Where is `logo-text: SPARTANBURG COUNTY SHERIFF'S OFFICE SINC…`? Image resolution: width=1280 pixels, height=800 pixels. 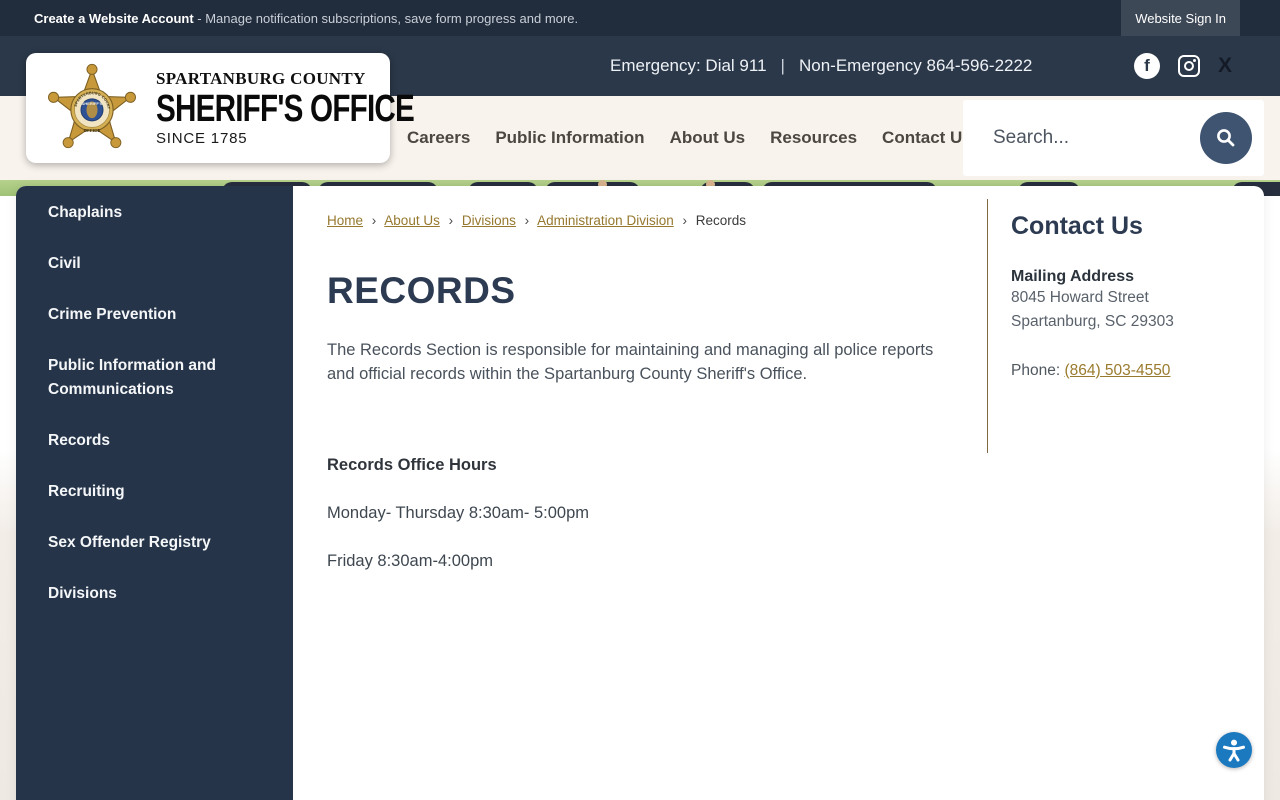 logo-text: SPARTANBURG COUNTY SHERIFF'S OFFICE SINC… is located at coordinates (321, 108).